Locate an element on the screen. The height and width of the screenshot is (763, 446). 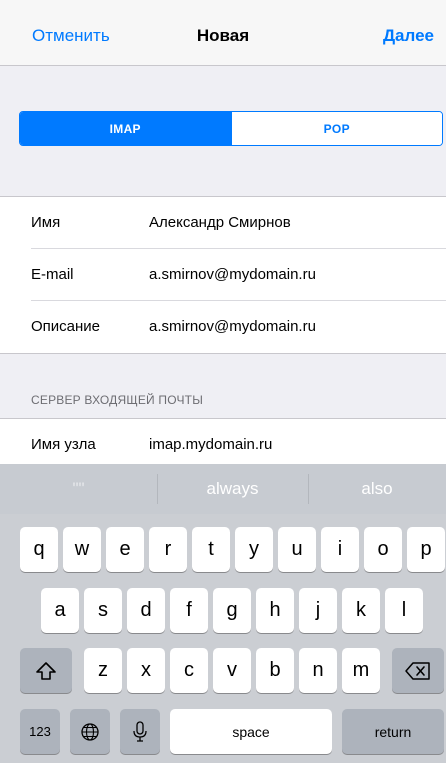
description-row: Описание a.smirnov@mydomain.ru is located at coordinates (223, 327).